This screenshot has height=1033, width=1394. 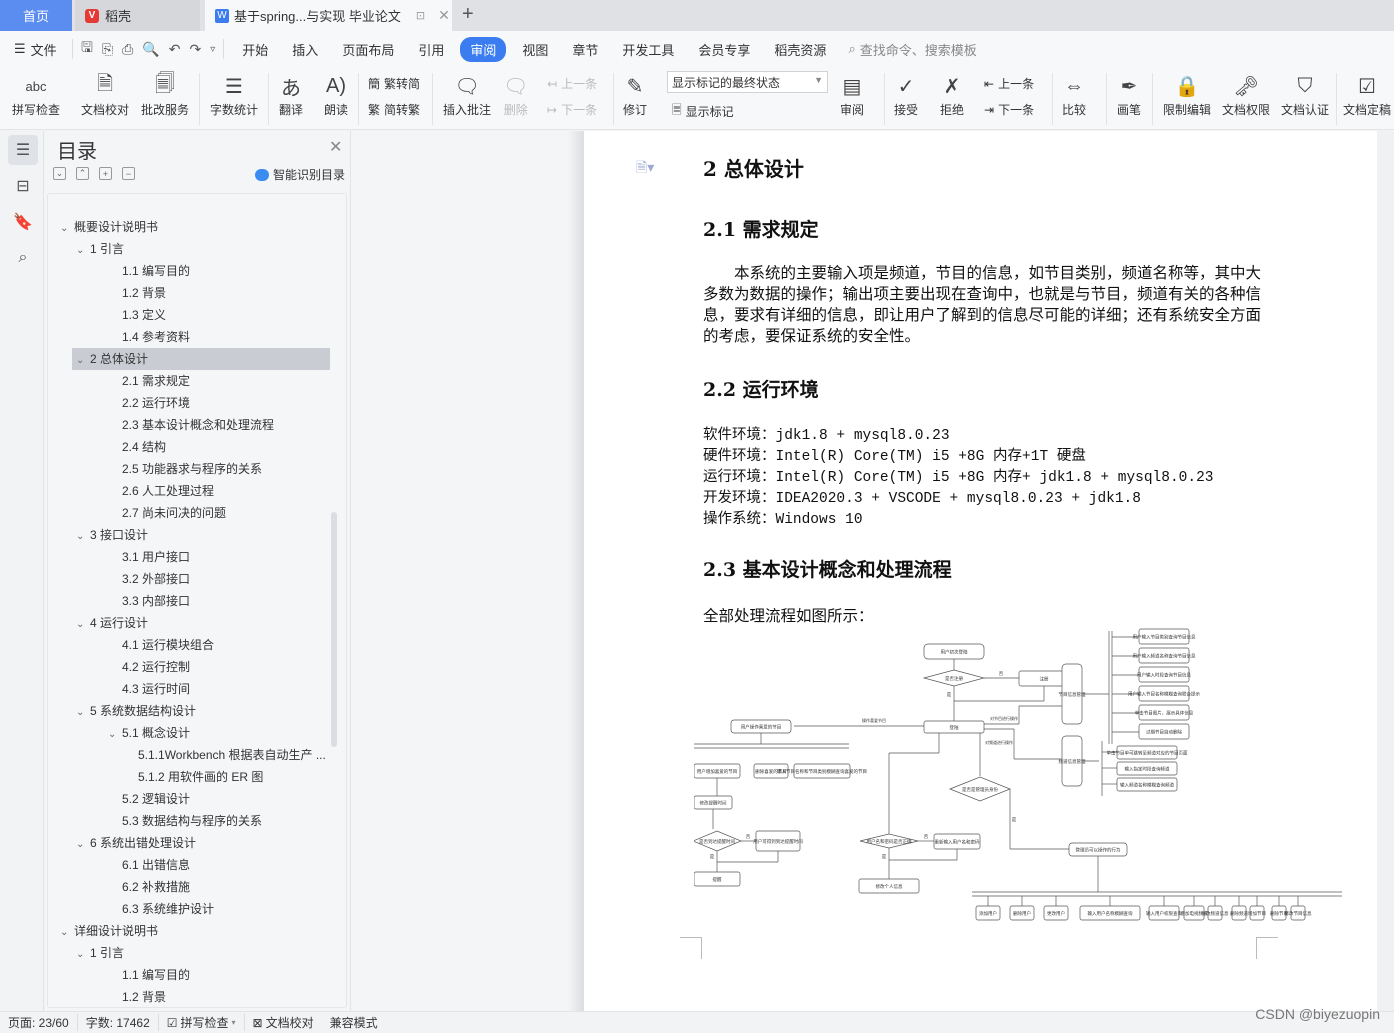 I want to click on toc-item: 5.1.2 用软件画的 ER 图, so click(x=193, y=777).